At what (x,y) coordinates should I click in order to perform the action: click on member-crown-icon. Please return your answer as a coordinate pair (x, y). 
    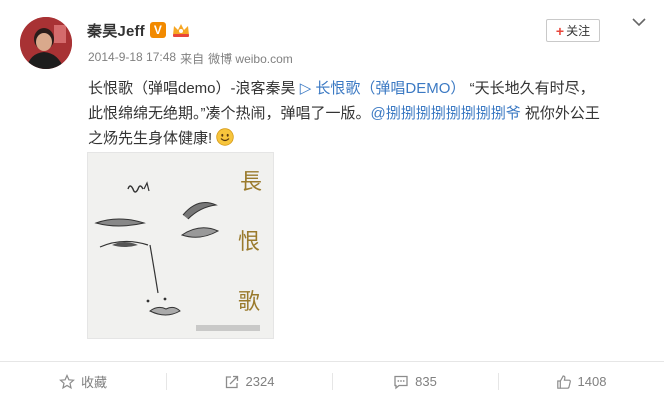
    Looking at the image, I should click on (181, 30).